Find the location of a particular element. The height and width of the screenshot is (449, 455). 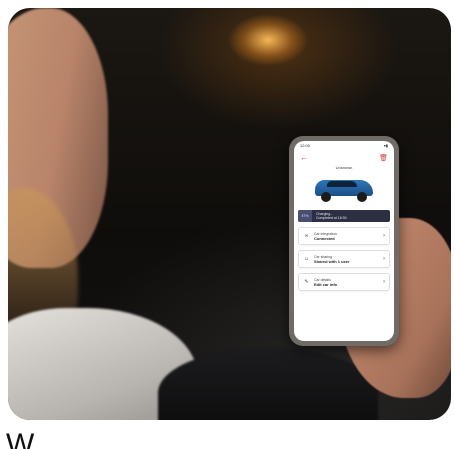

back-arrow-icon: ← is located at coordinates (304, 158).